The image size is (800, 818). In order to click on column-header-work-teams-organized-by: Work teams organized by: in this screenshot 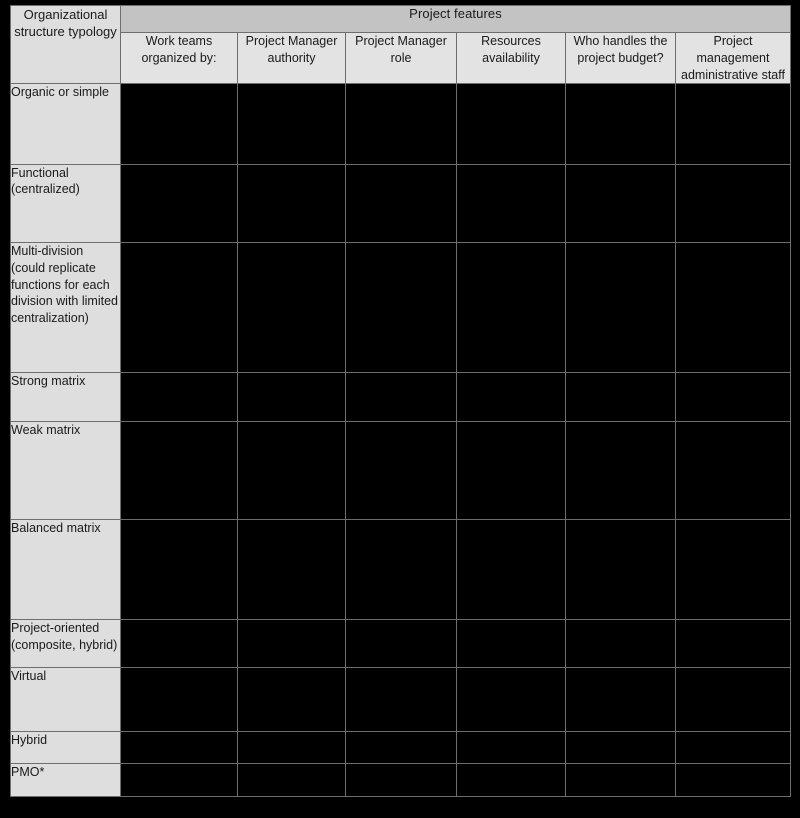, I will do `click(179, 58)`.